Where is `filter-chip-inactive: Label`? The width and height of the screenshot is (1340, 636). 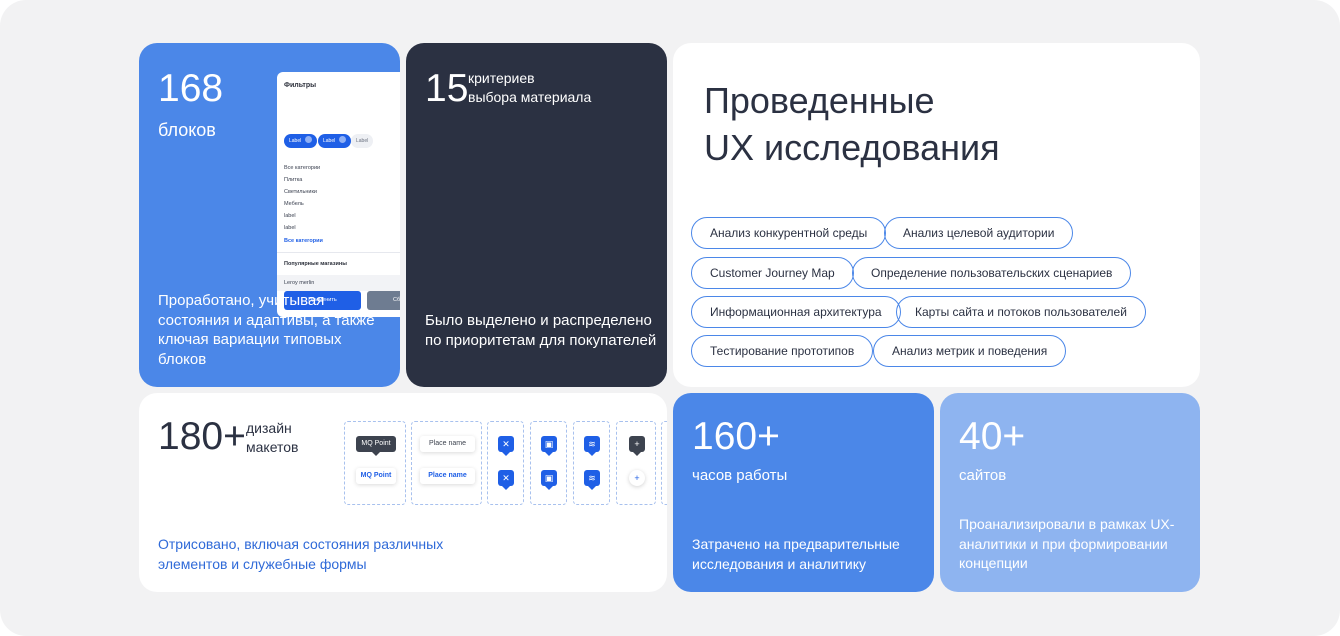 filter-chip-inactive: Label is located at coordinates (362, 141).